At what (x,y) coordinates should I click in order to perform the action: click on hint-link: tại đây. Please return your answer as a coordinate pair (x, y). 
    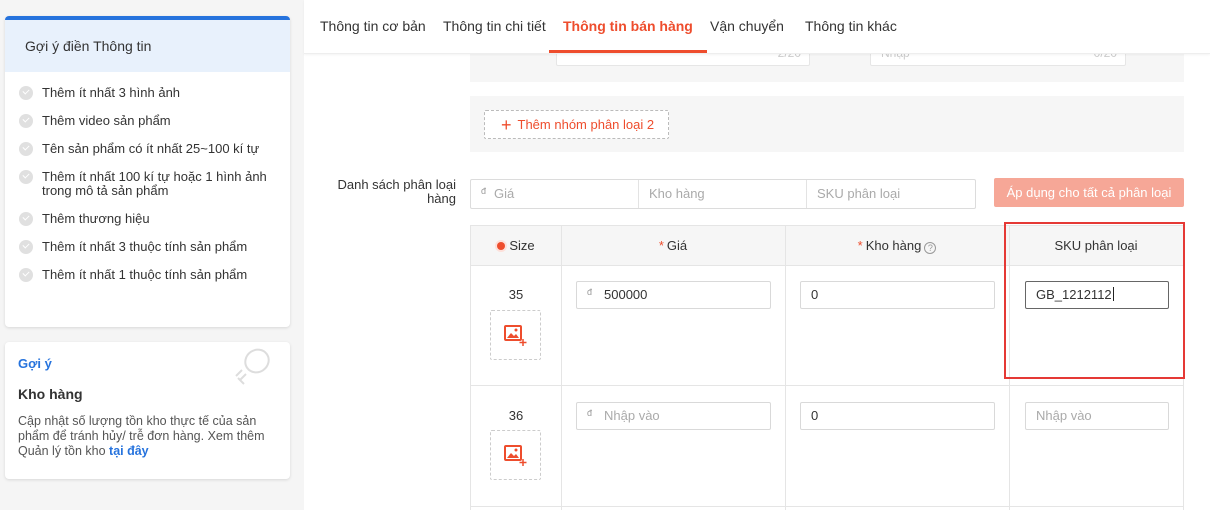
    Looking at the image, I should click on (129, 451).